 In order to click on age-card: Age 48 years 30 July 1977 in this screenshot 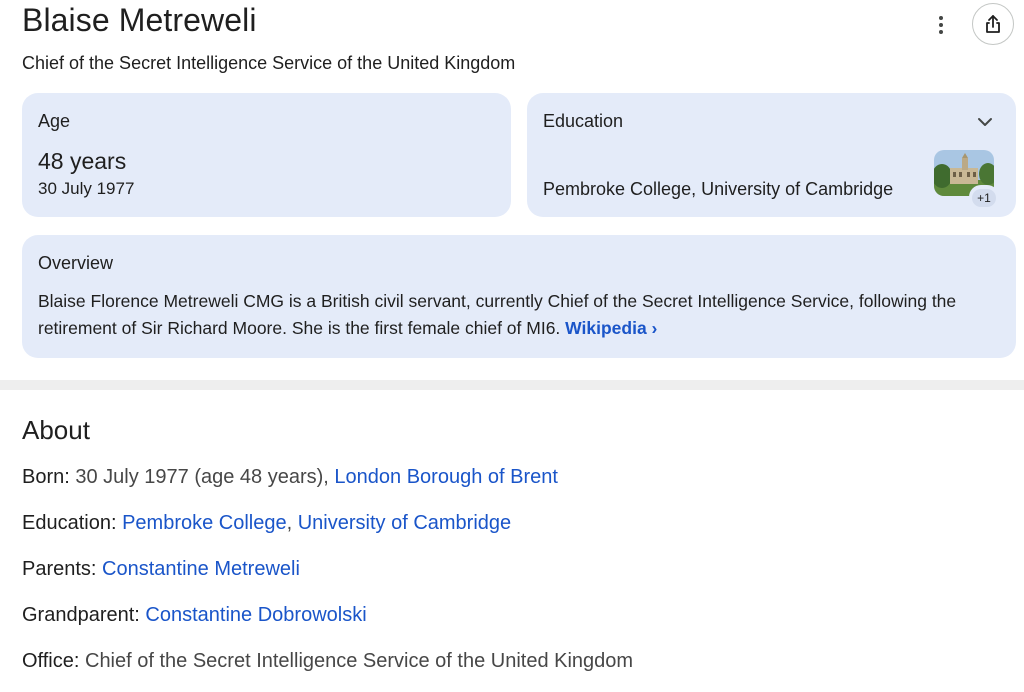, I will do `click(266, 155)`.